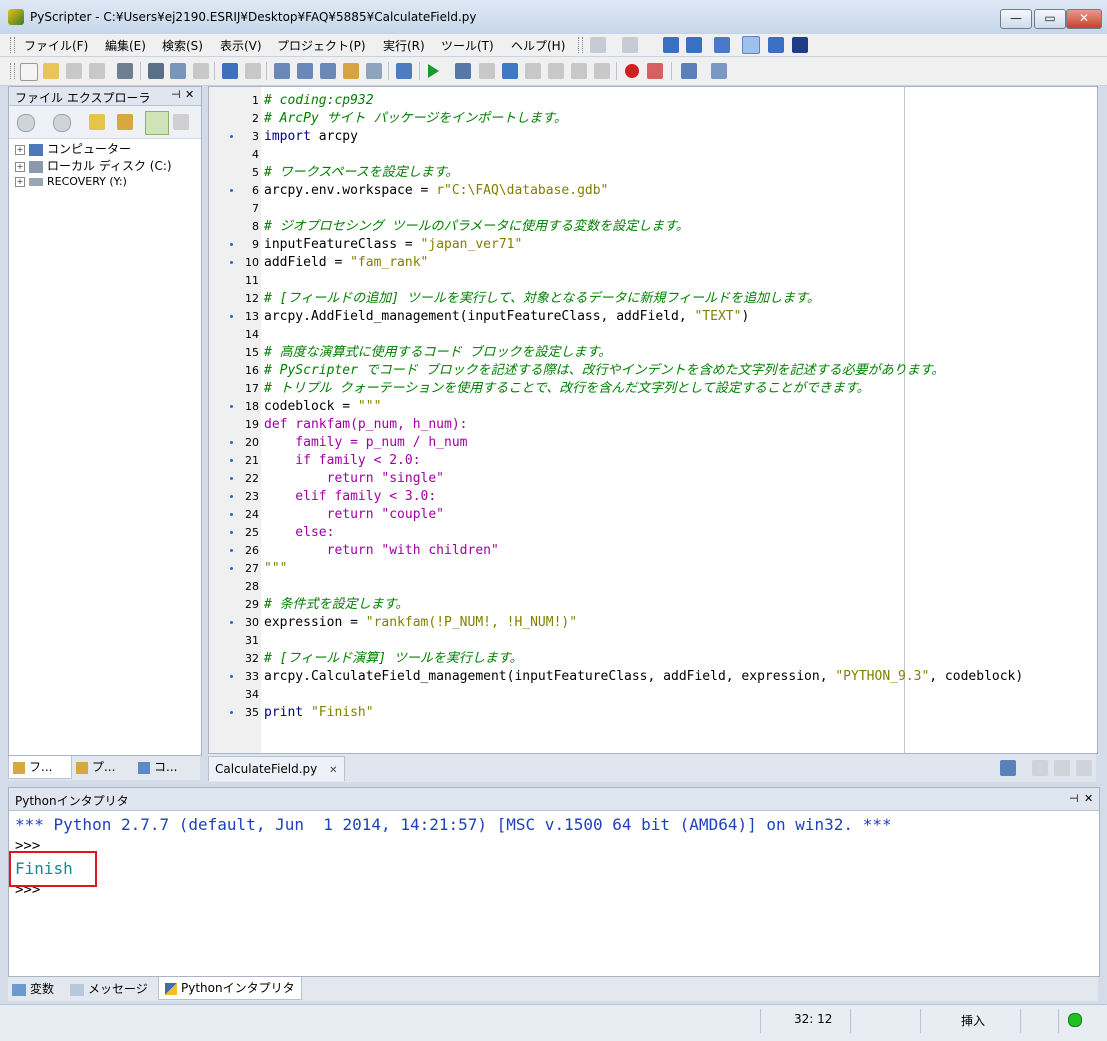  What do you see at coordinates (29, 72) in the screenshot?
I see `new-file-icon` at bounding box center [29, 72].